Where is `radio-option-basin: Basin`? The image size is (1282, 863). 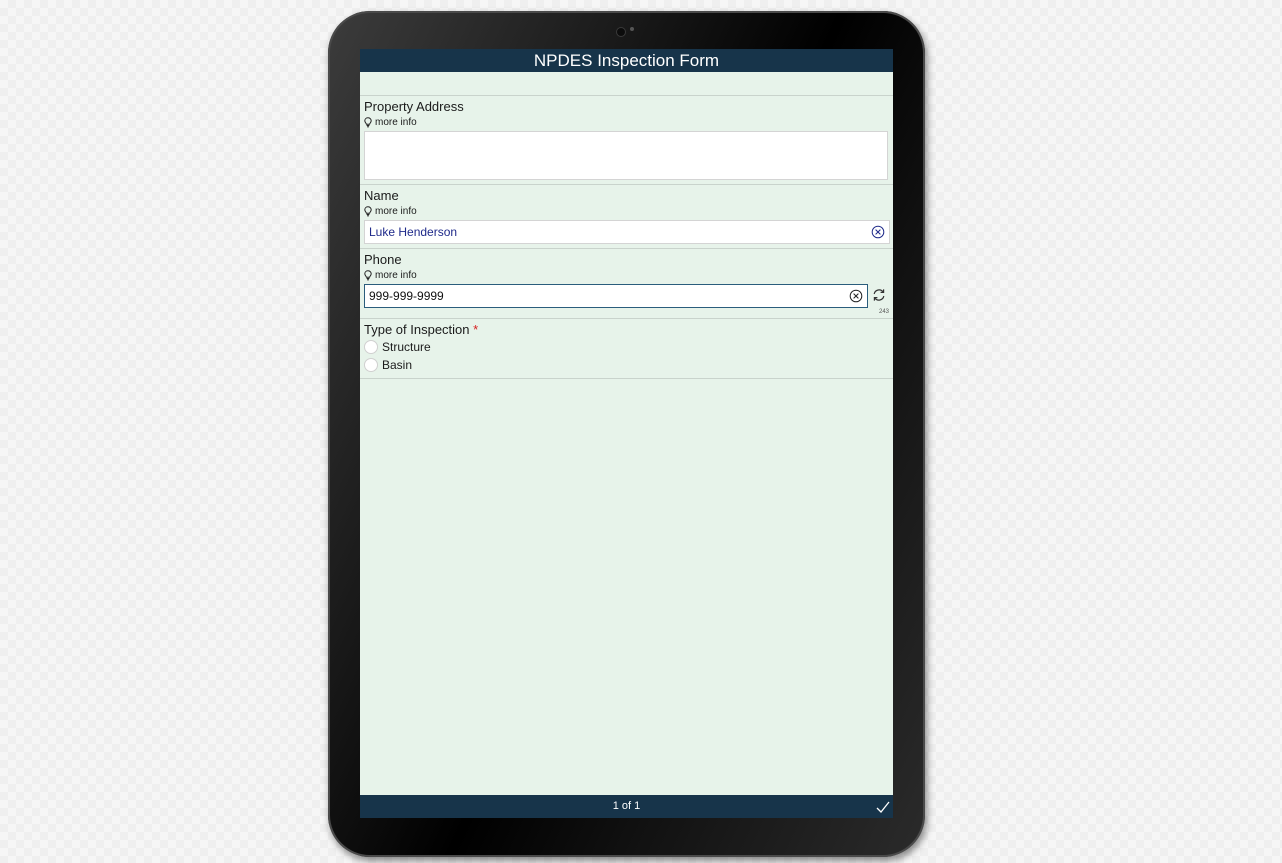
radio-option-basin: Basin is located at coordinates (626, 365).